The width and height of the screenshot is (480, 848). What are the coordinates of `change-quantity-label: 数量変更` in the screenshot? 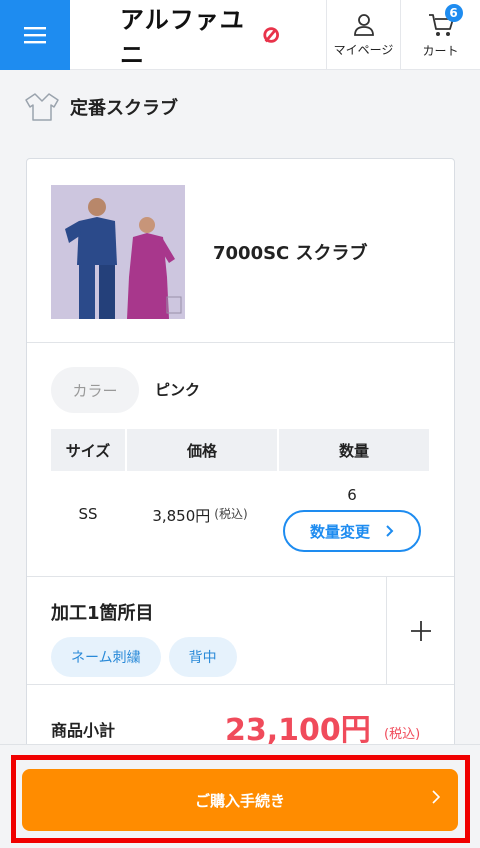 It's located at (339, 531).